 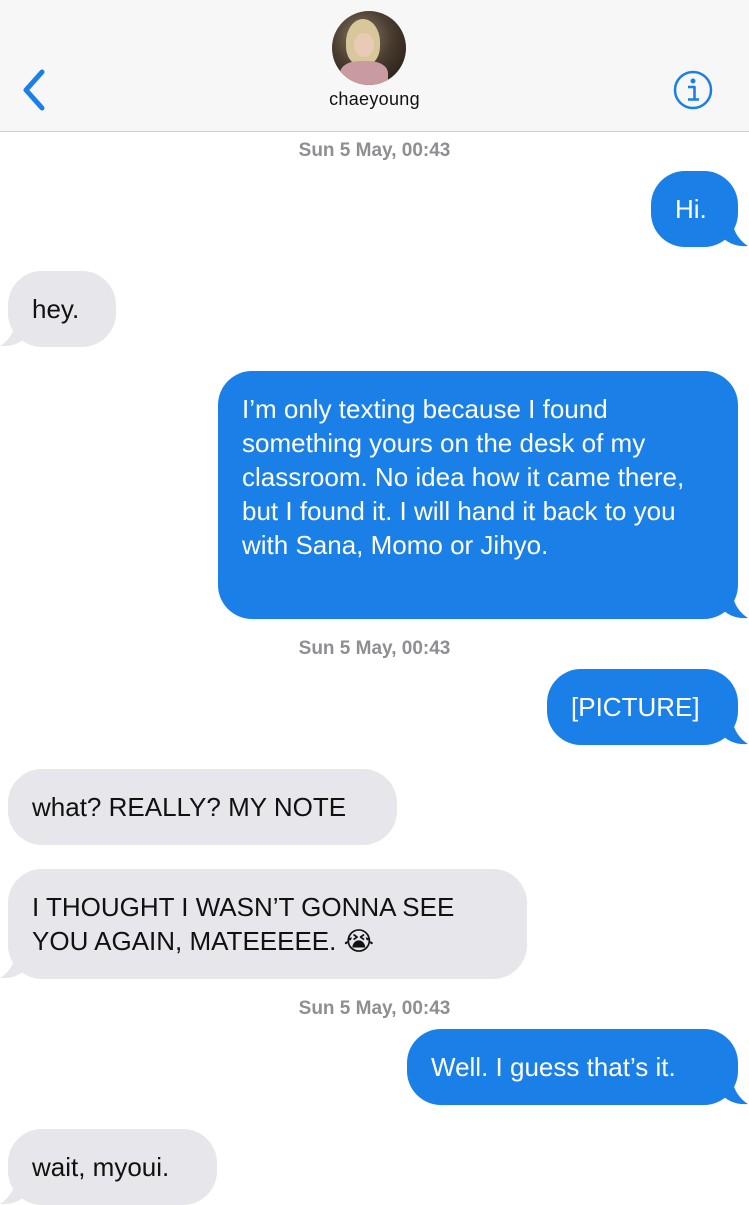 I want to click on info-button, so click(x=693, y=90).